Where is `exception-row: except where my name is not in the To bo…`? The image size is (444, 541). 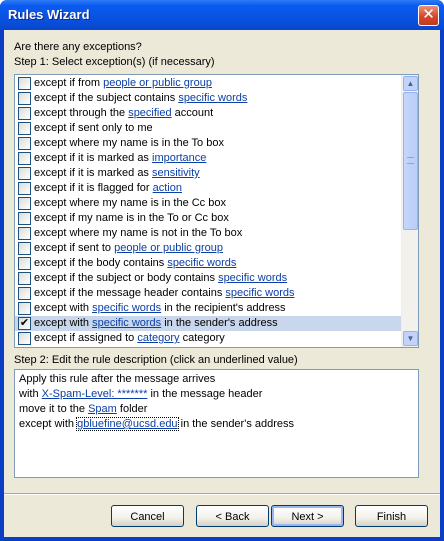 exception-row: except where my name is not in the To bo… is located at coordinates (208, 233).